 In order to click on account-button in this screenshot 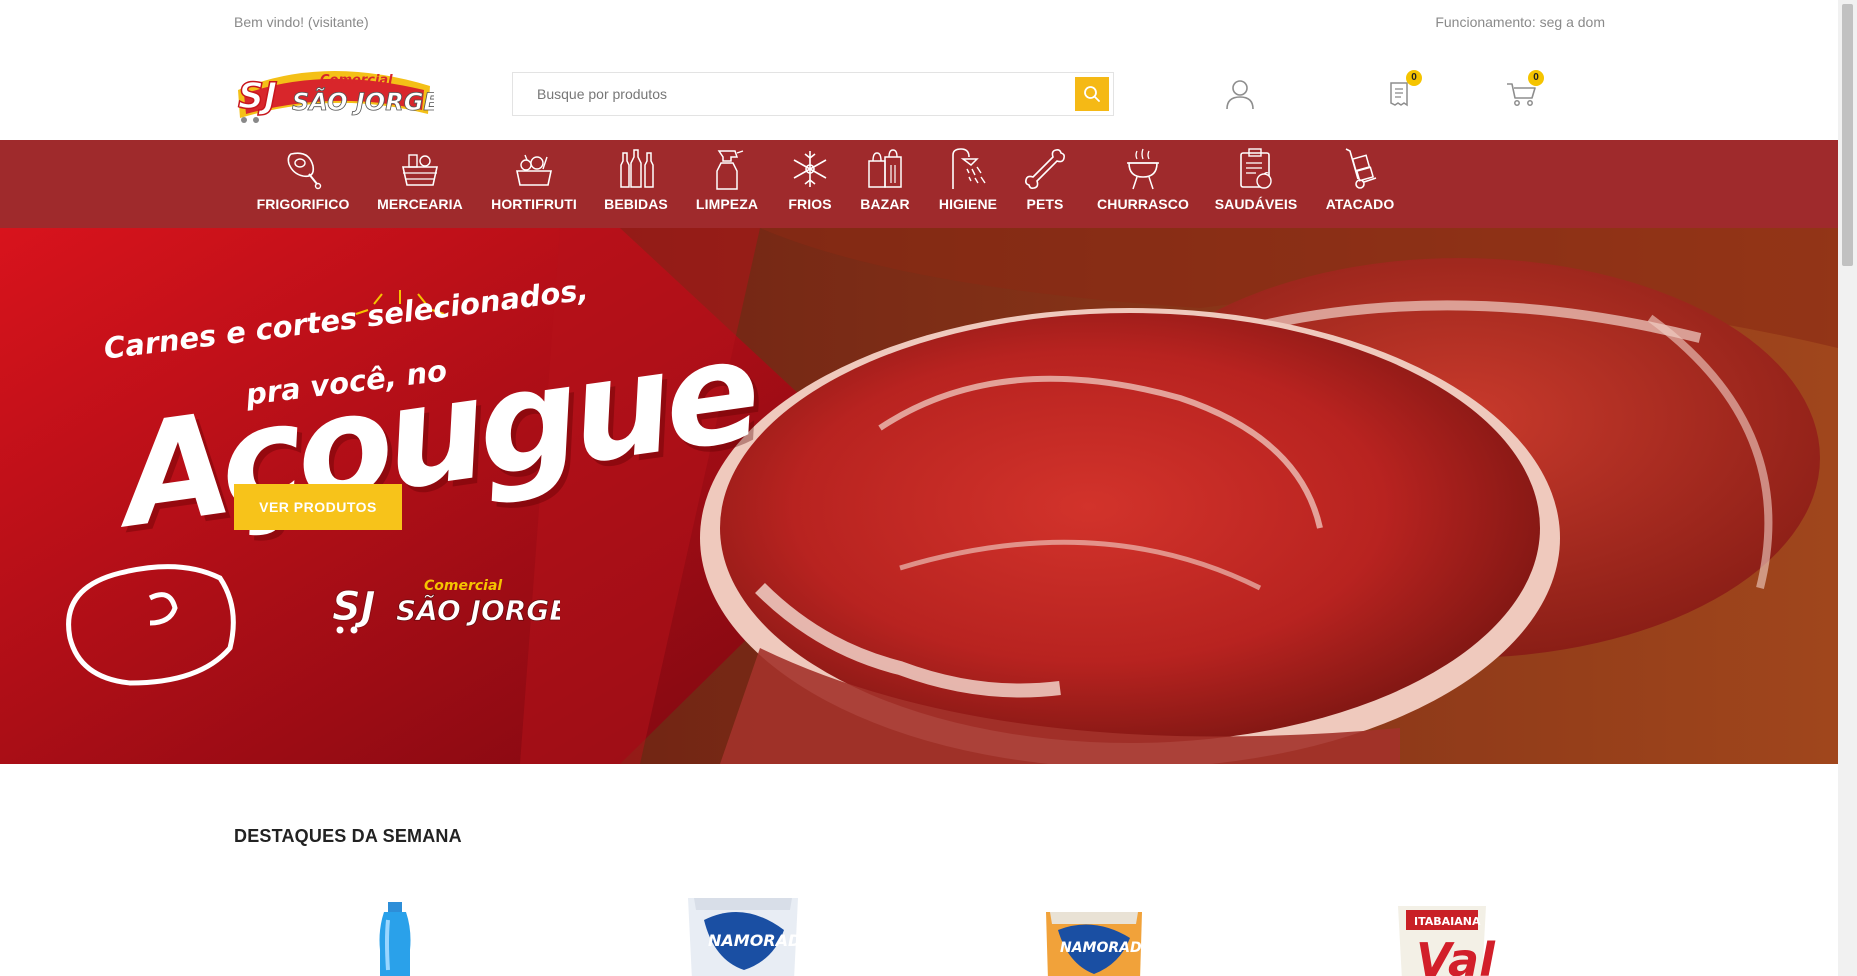, I will do `click(1240, 94)`.